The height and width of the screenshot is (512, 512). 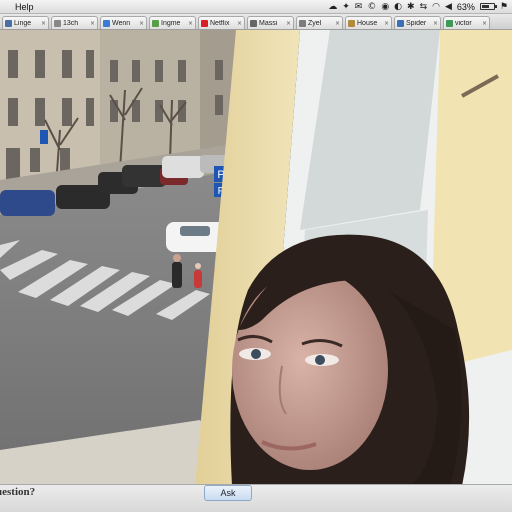 What do you see at coordinates (346, 7) in the screenshot?
I see `dropbox-icon: ✦` at bounding box center [346, 7].